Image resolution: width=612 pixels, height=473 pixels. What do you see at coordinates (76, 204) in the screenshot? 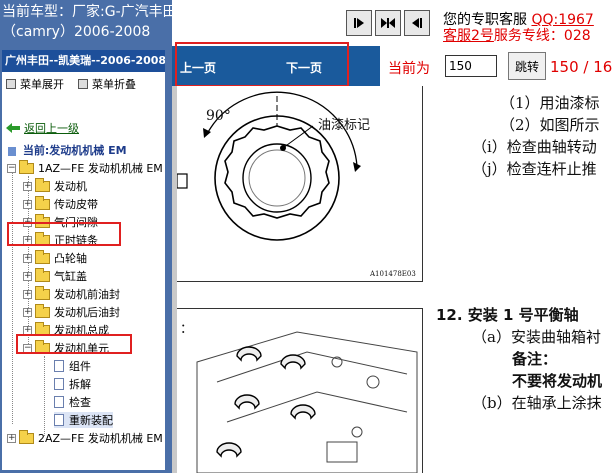
I see `tree-label: 传动皮带` at bounding box center [76, 204].